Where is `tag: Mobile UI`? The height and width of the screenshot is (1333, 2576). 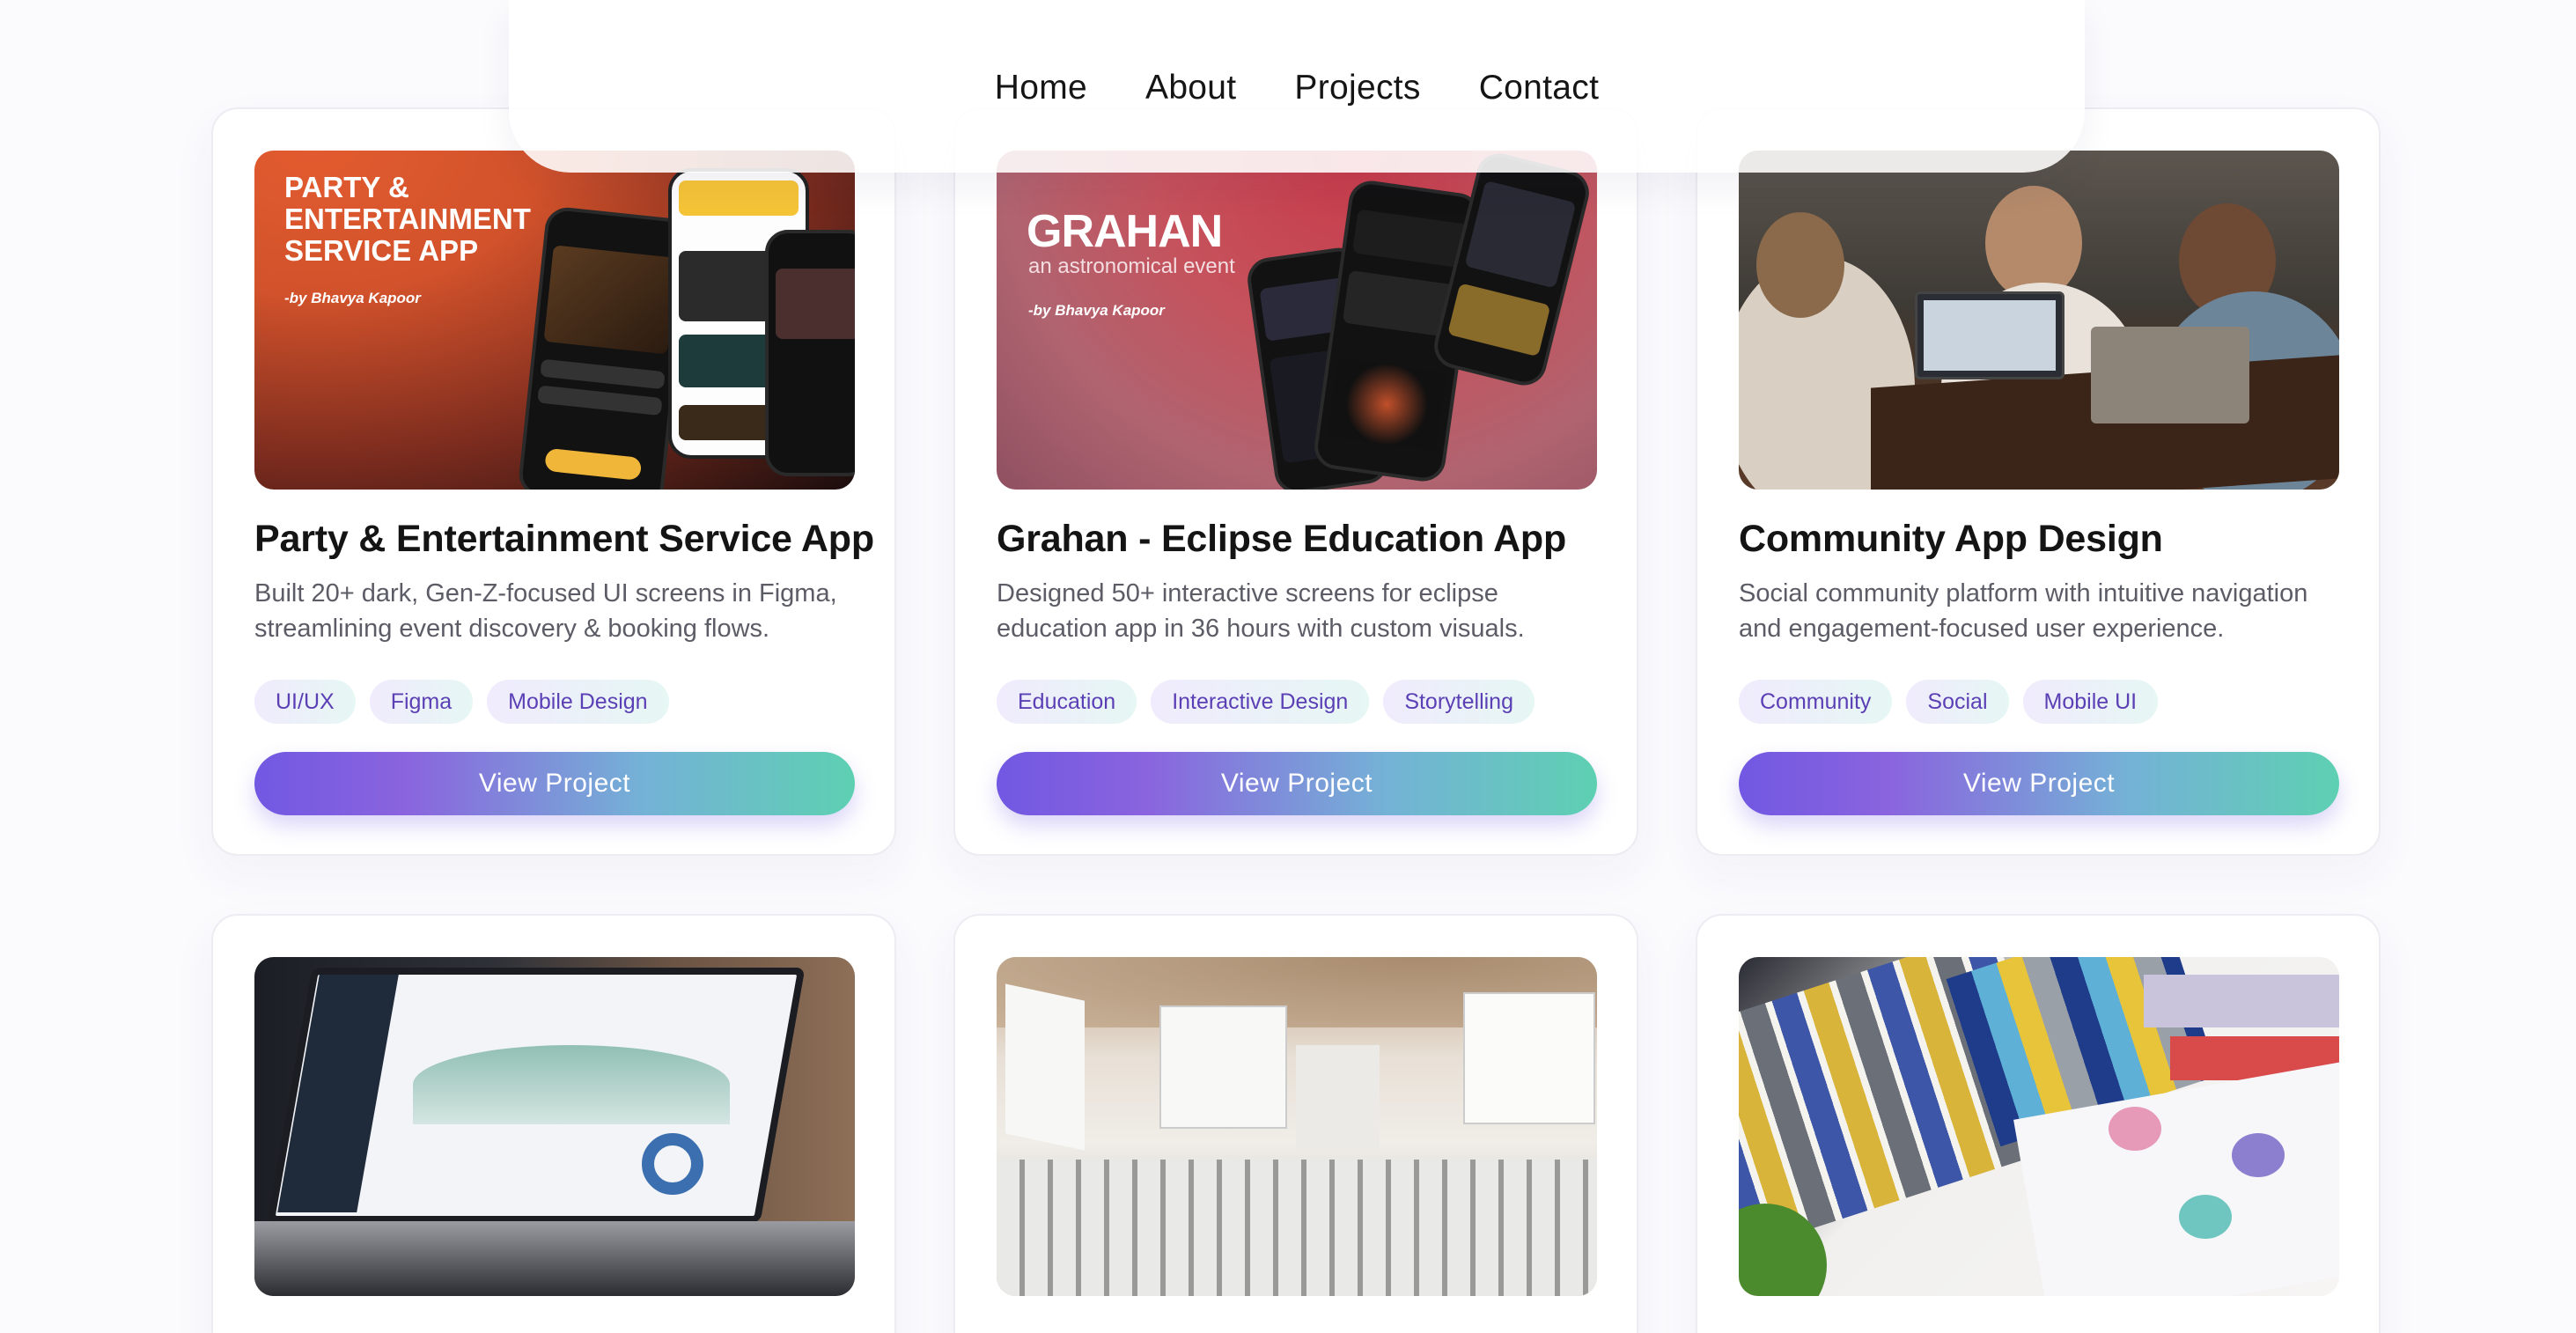
tag: Mobile UI is located at coordinates (2090, 702).